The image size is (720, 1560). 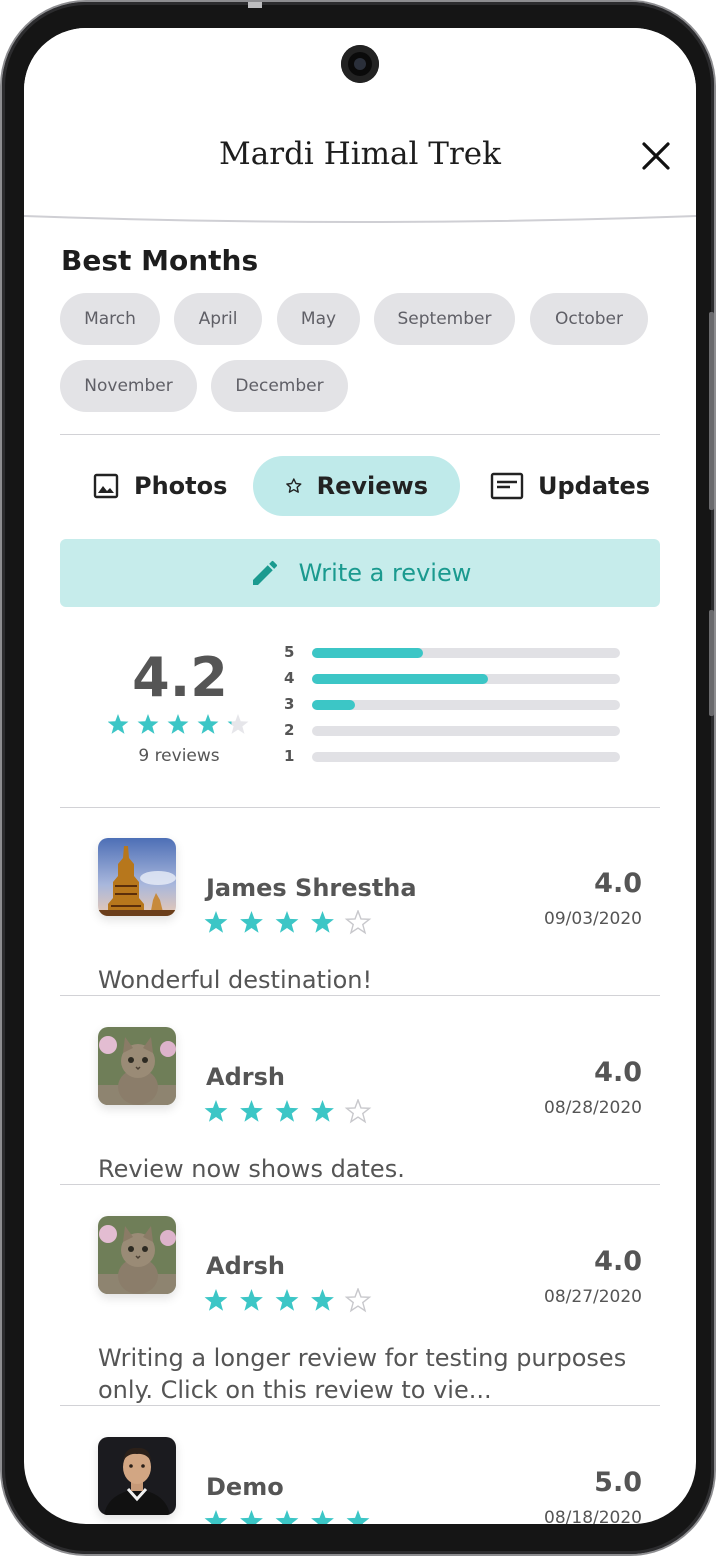 What do you see at coordinates (656, 156) in the screenshot?
I see `close-icon` at bounding box center [656, 156].